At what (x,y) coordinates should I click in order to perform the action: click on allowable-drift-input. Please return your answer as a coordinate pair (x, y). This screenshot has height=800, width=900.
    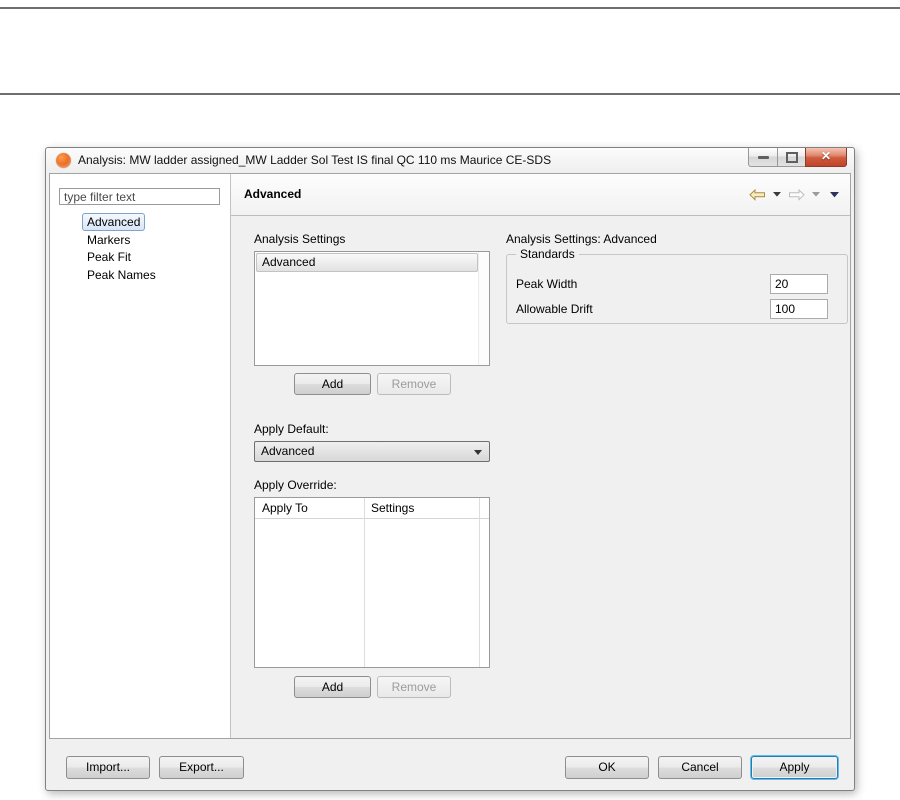
    Looking at the image, I should click on (799, 309).